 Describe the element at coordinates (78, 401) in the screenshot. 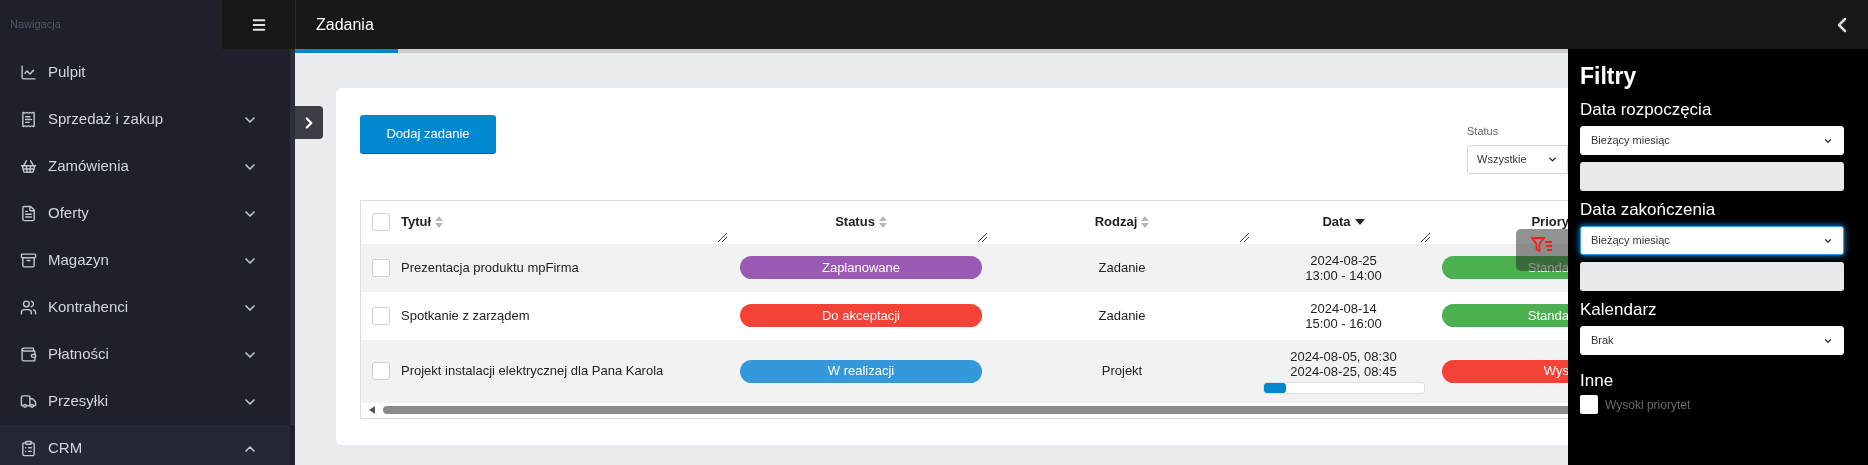

I see `sidebar-label: Przesyłki` at that location.